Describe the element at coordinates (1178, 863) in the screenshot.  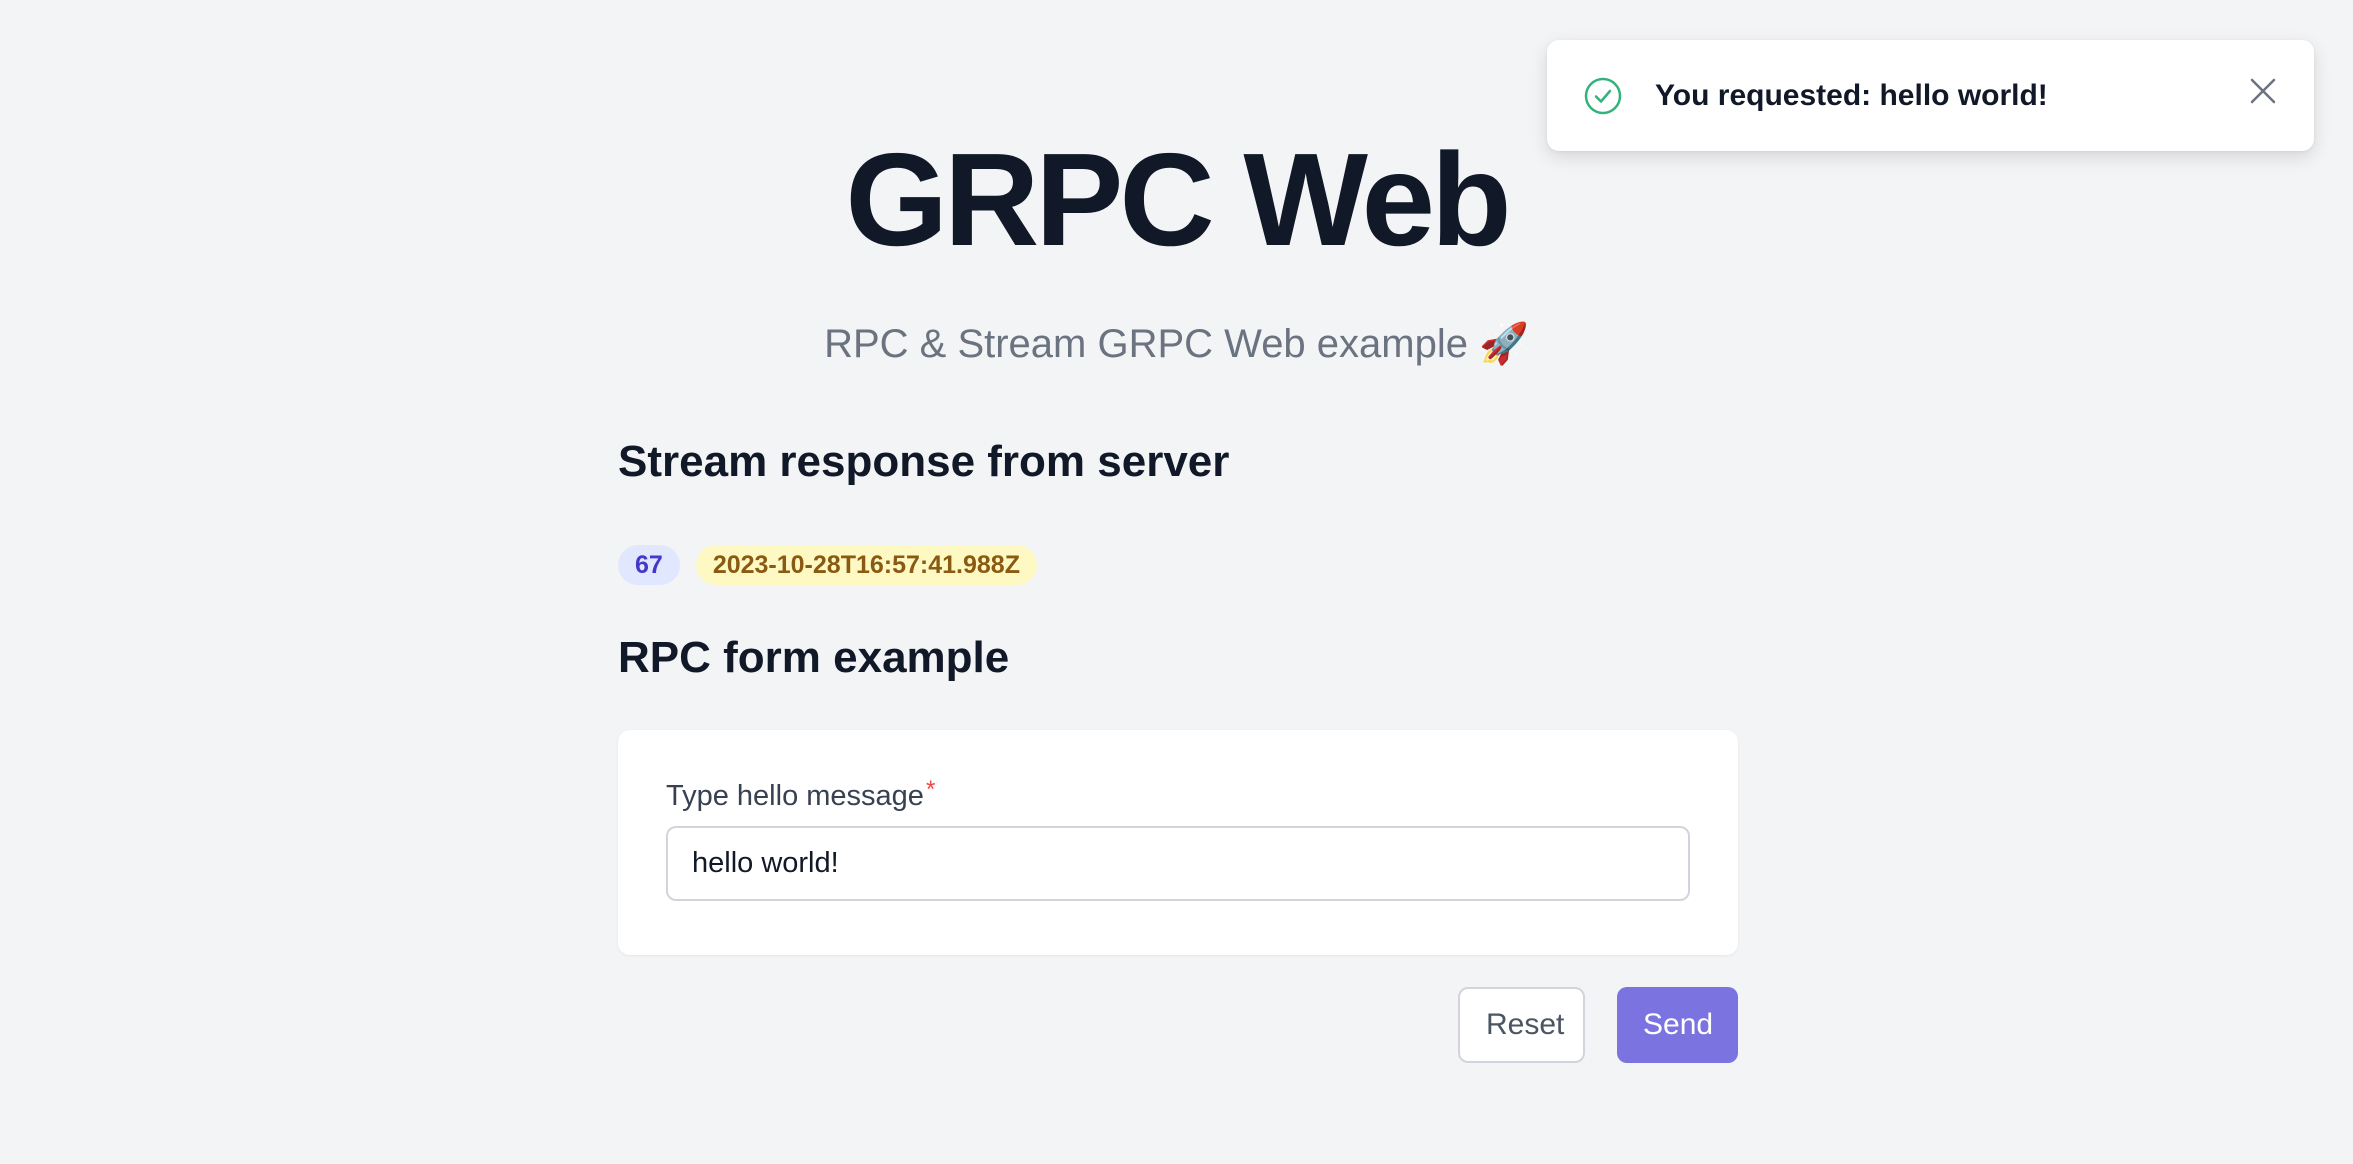
I see `hello-message-input` at that location.